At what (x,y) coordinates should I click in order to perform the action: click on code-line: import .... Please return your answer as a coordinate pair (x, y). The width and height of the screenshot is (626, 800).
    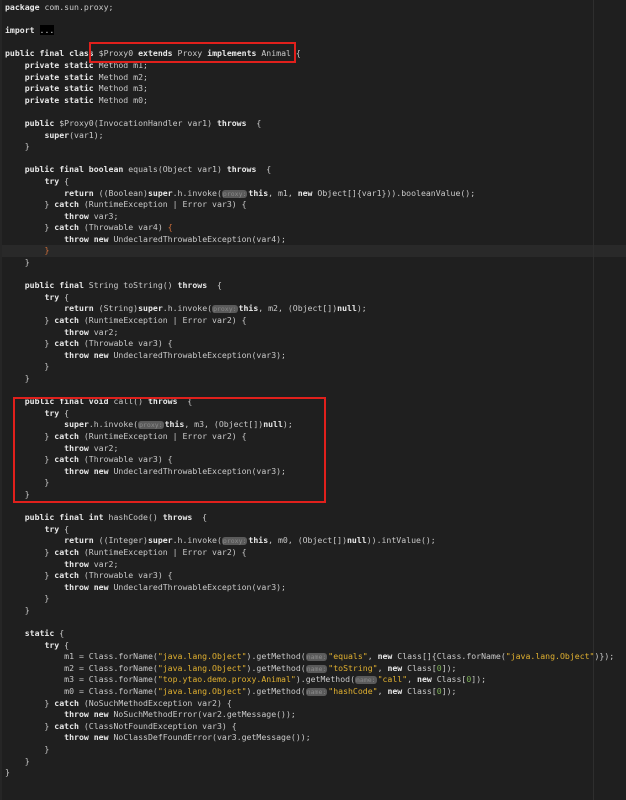
    Looking at the image, I should click on (309, 31).